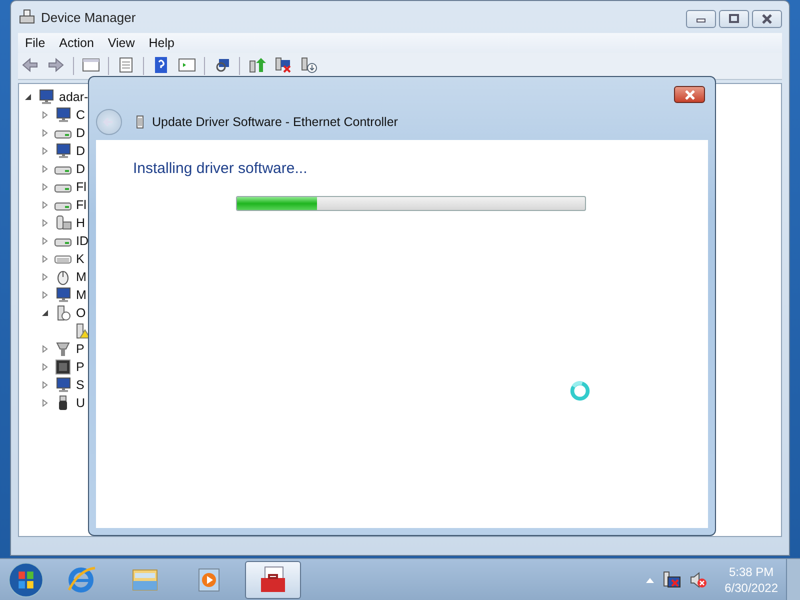 This screenshot has height=600, width=800. What do you see at coordinates (734, 19) in the screenshot?
I see `maximize-button` at bounding box center [734, 19].